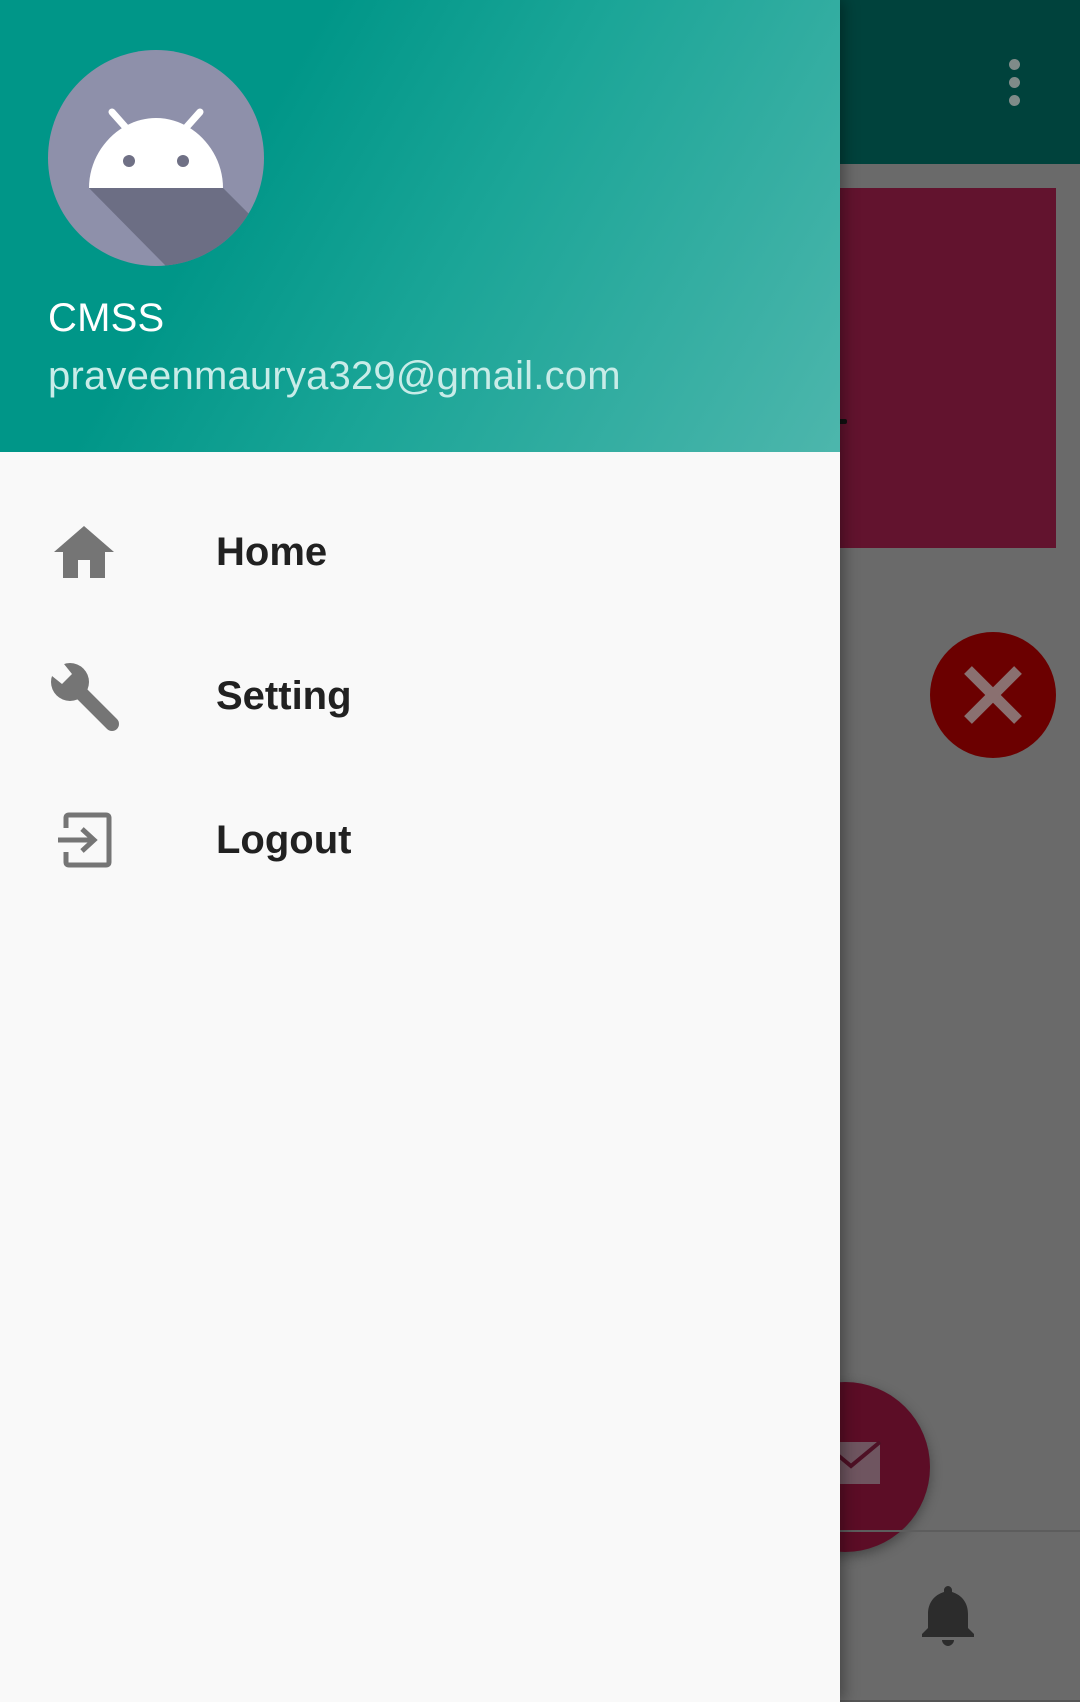 This screenshot has width=1080, height=1702. What do you see at coordinates (84, 696) in the screenshot?
I see `wrench-icon` at bounding box center [84, 696].